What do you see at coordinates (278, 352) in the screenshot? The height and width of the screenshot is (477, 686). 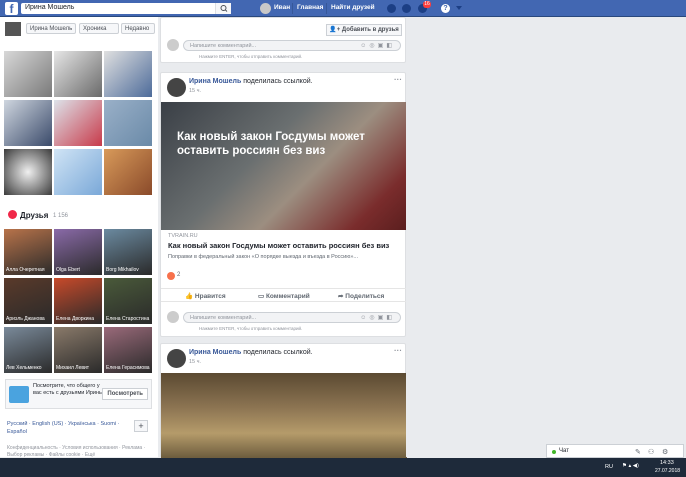 I see `post-action: поделилась ссылкой.` at bounding box center [278, 352].